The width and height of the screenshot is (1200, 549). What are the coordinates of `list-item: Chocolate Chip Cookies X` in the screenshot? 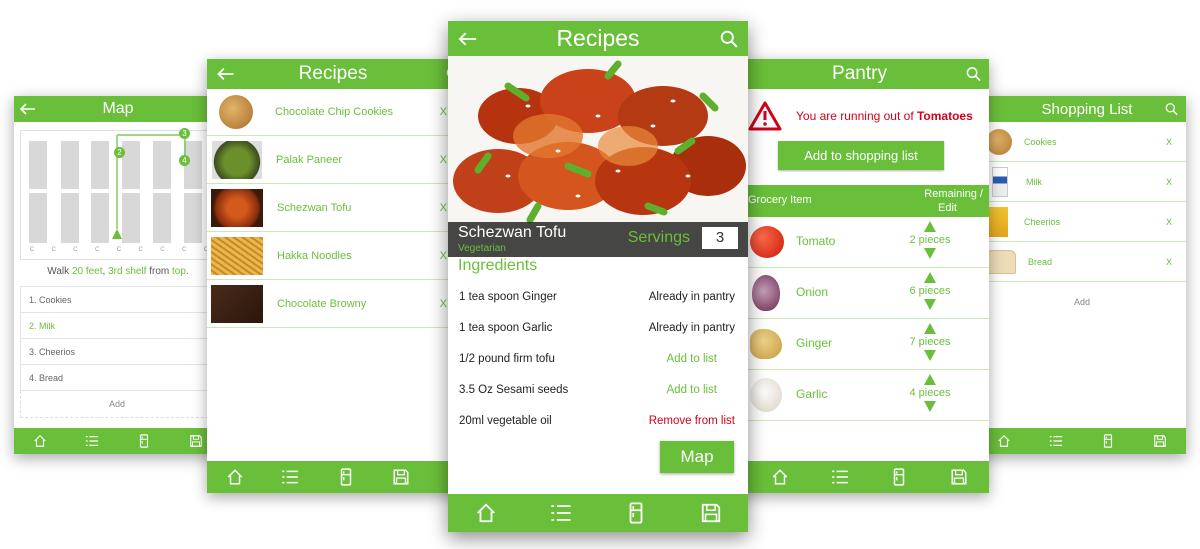 It's located at (338, 112).